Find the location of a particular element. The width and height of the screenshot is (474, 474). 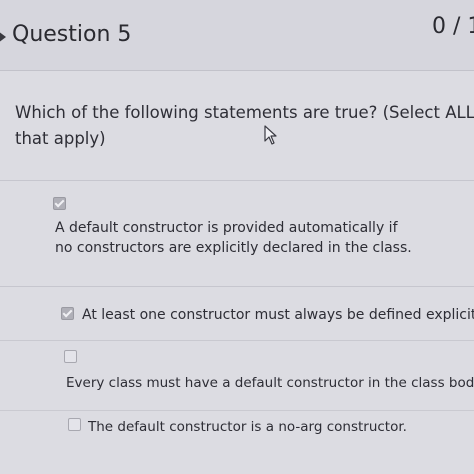

option-1-checkbox is located at coordinates (59, 203).